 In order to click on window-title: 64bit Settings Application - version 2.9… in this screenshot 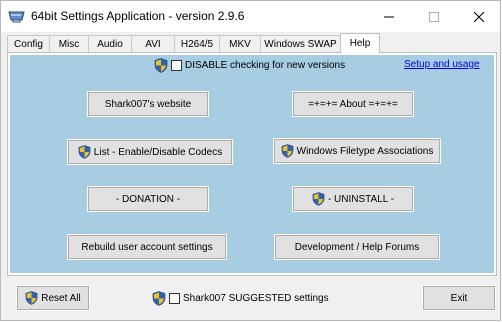, I will do `click(138, 16)`.